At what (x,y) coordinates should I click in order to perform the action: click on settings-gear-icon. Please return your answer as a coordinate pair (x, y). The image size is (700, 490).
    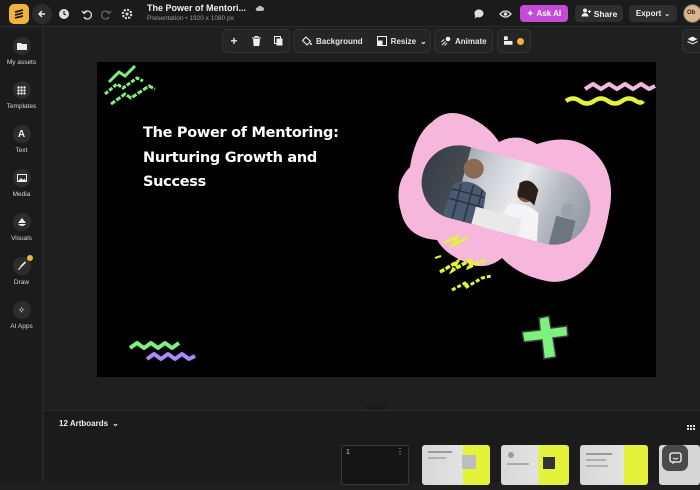
    Looking at the image, I should click on (127, 14).